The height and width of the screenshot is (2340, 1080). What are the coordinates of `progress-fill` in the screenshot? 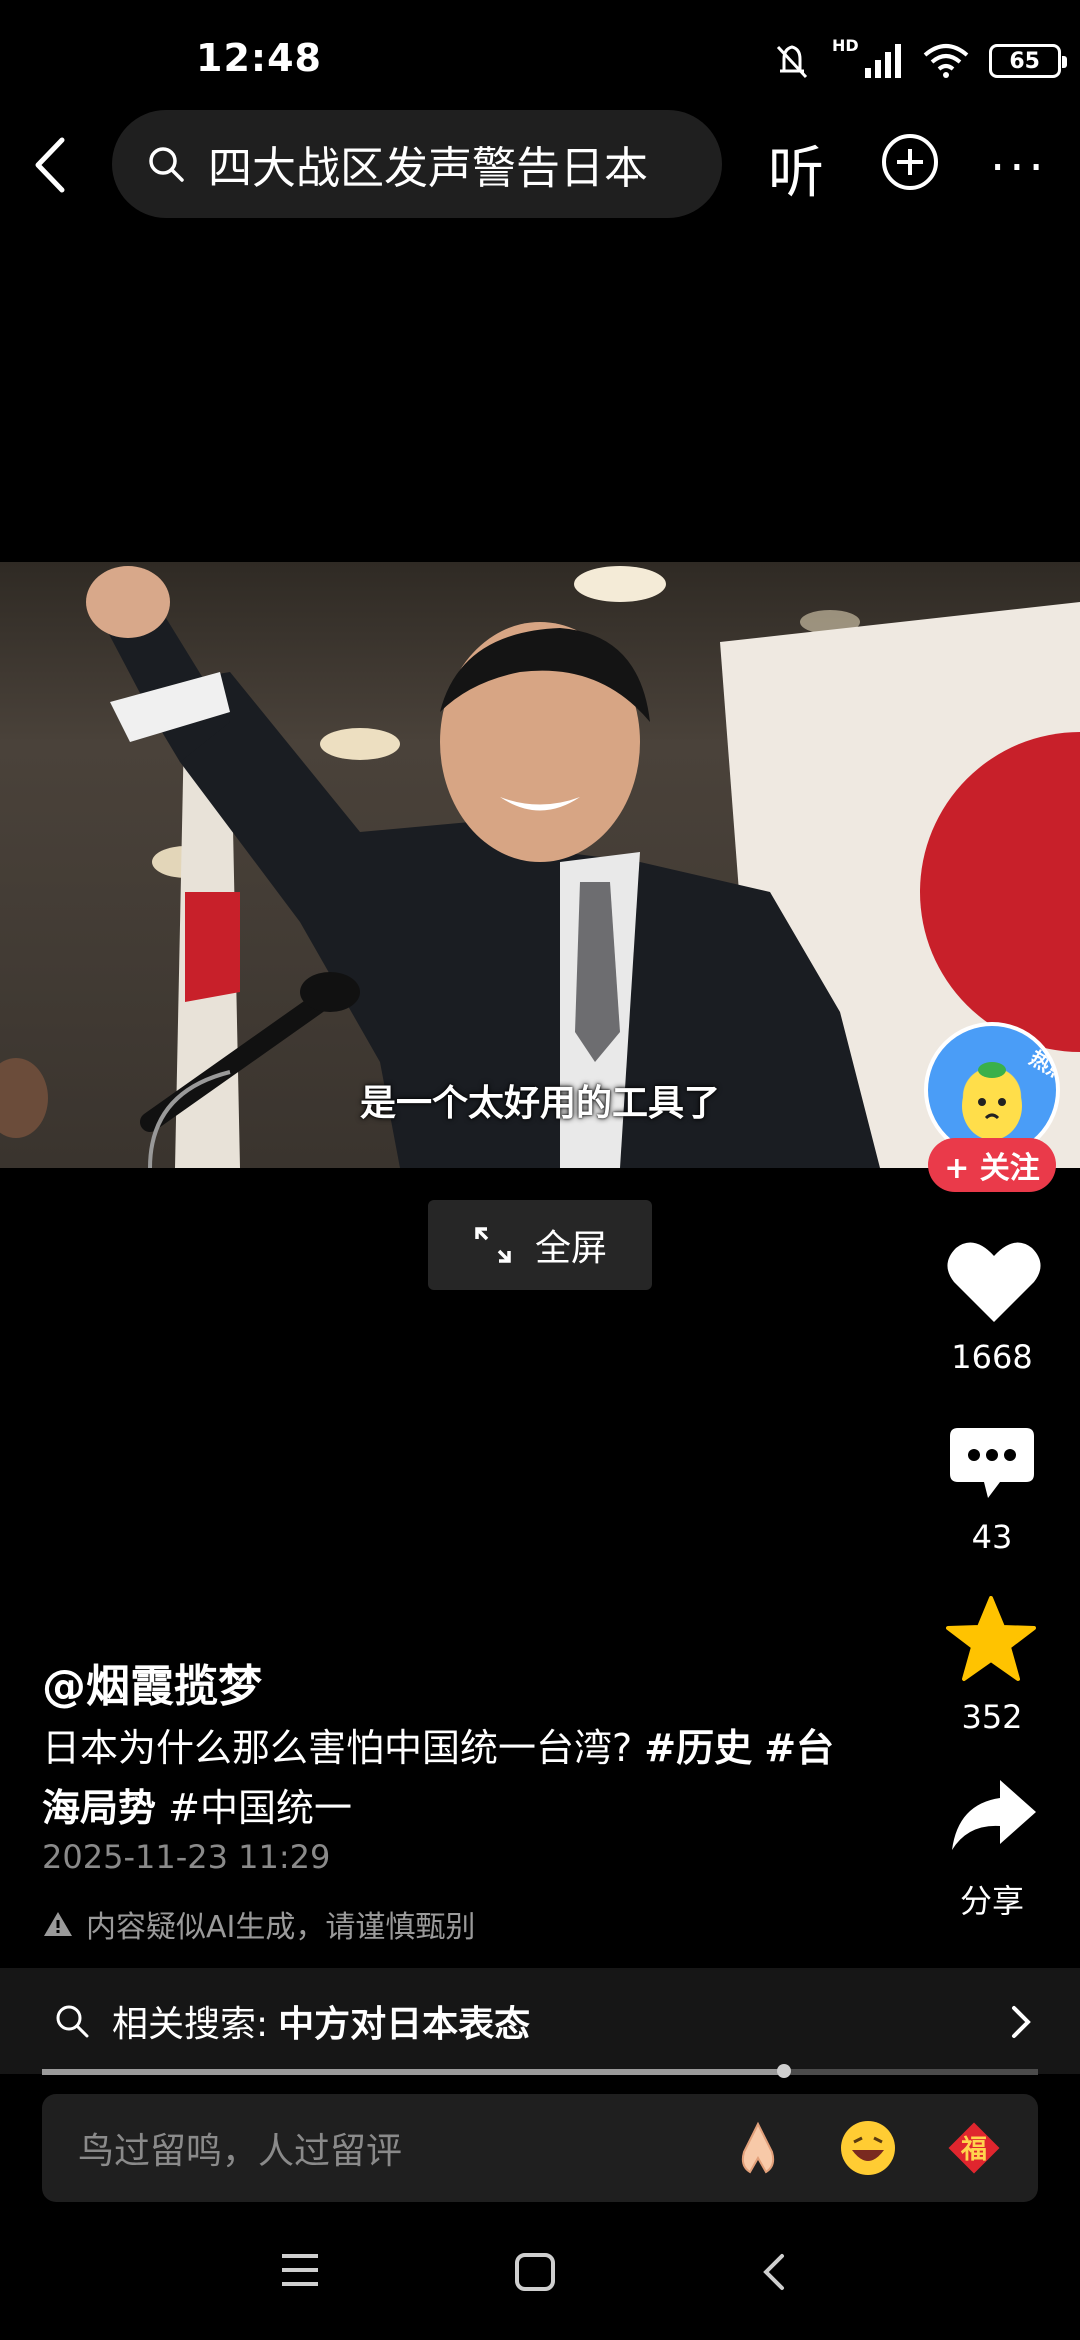 It's located at (413, 2072).